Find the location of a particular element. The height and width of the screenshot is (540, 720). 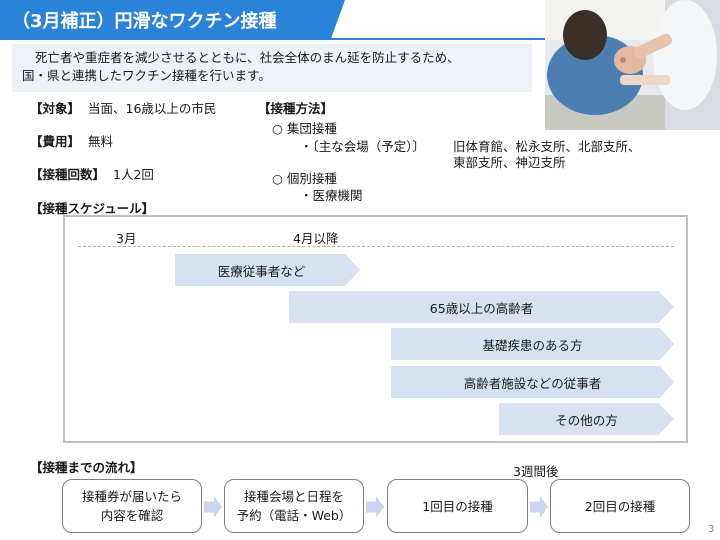

flow-step-line1: 1回目の接種 is located at coordinates (457, 506).